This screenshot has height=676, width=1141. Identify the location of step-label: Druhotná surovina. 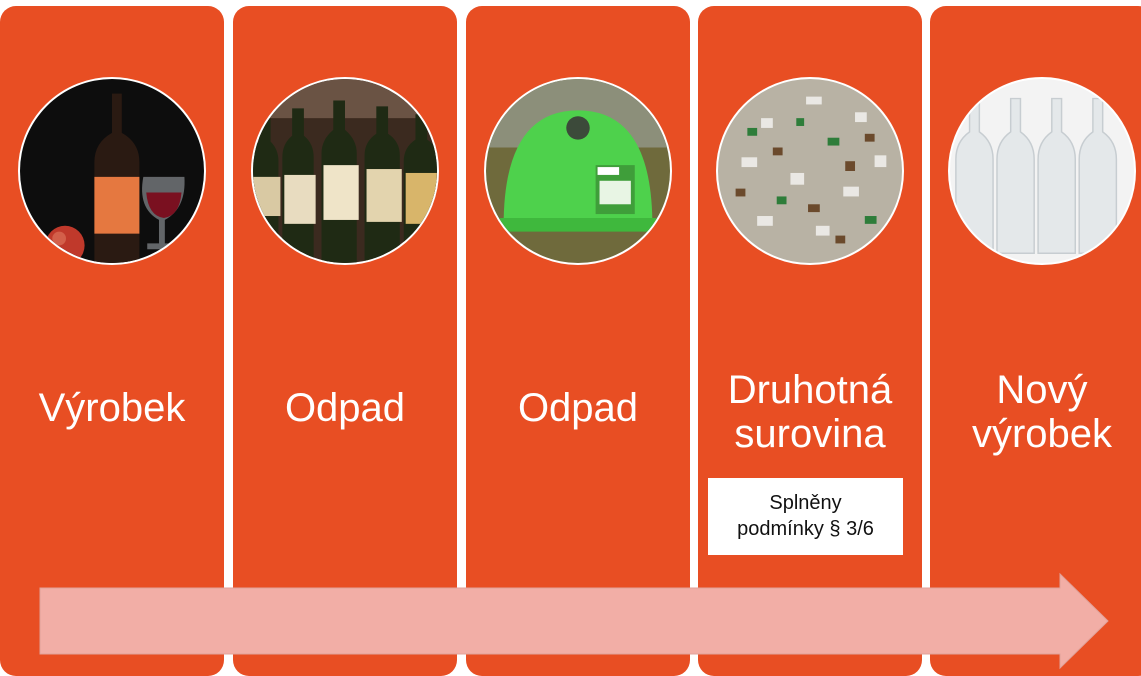
(810, 412).